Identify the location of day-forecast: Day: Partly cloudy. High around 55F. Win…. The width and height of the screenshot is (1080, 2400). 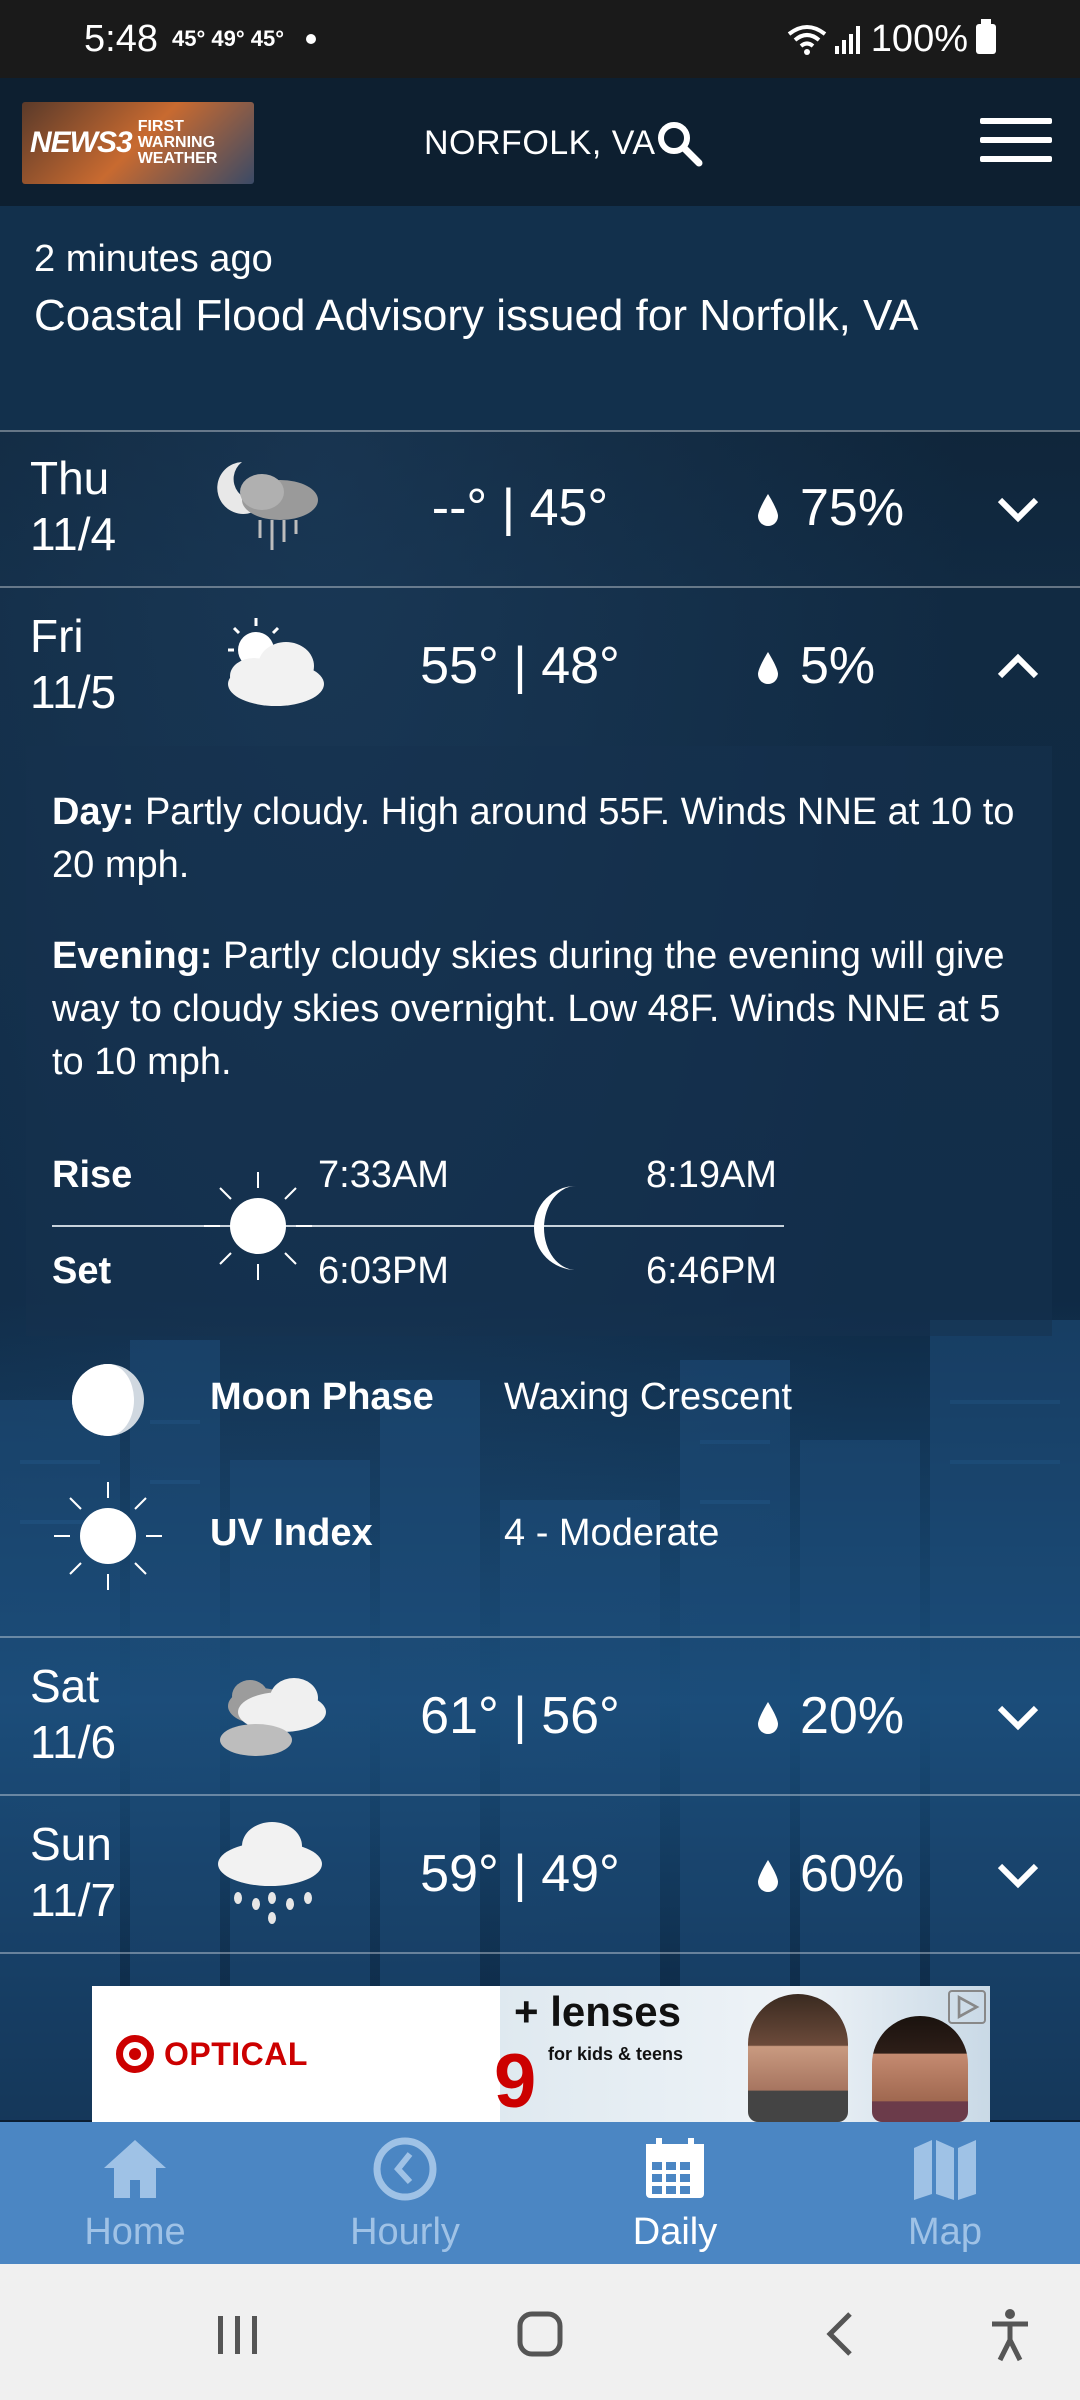
(539, 839).